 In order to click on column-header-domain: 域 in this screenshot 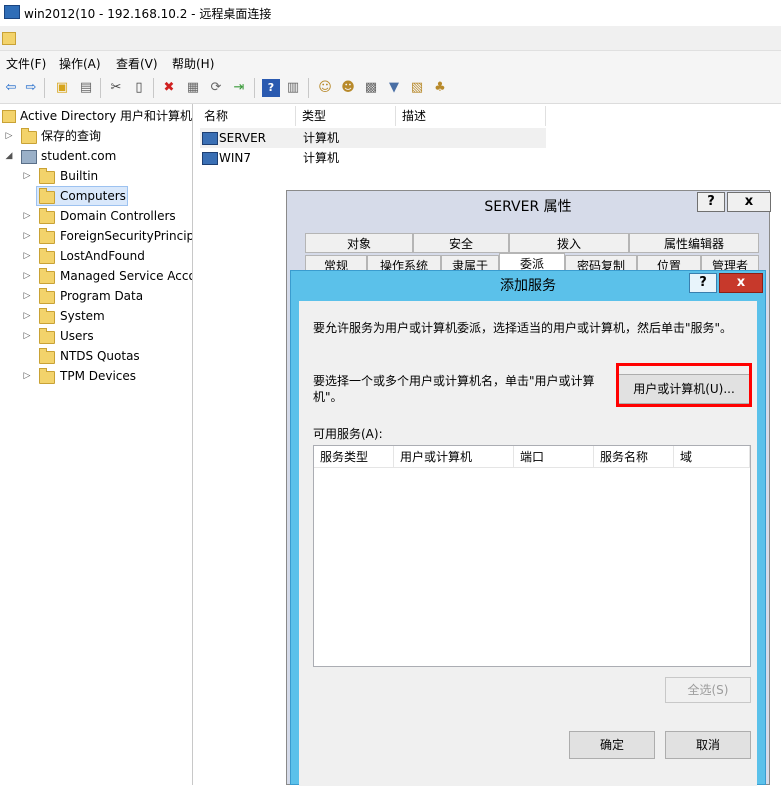, I will do `click(712, 457)`.